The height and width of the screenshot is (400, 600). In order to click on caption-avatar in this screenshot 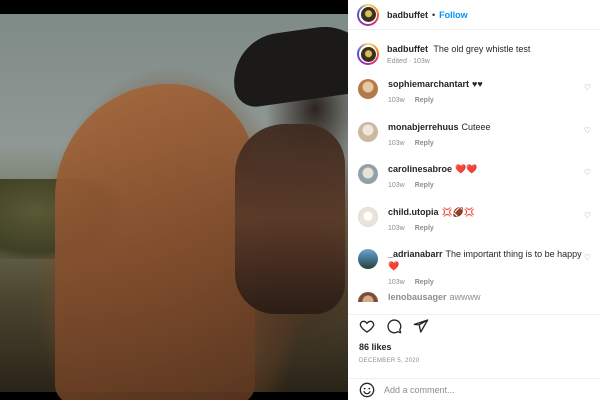, I will do `click(368, 54)`.